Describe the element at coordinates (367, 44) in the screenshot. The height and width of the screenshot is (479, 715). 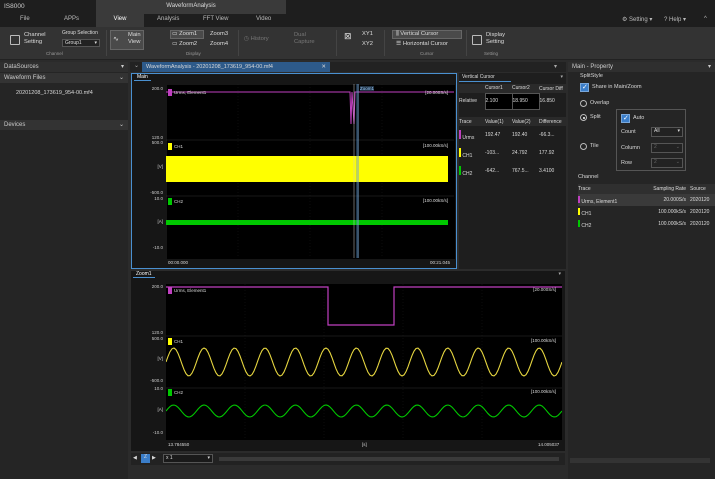
I see `xy2-button: XY2` at that location.